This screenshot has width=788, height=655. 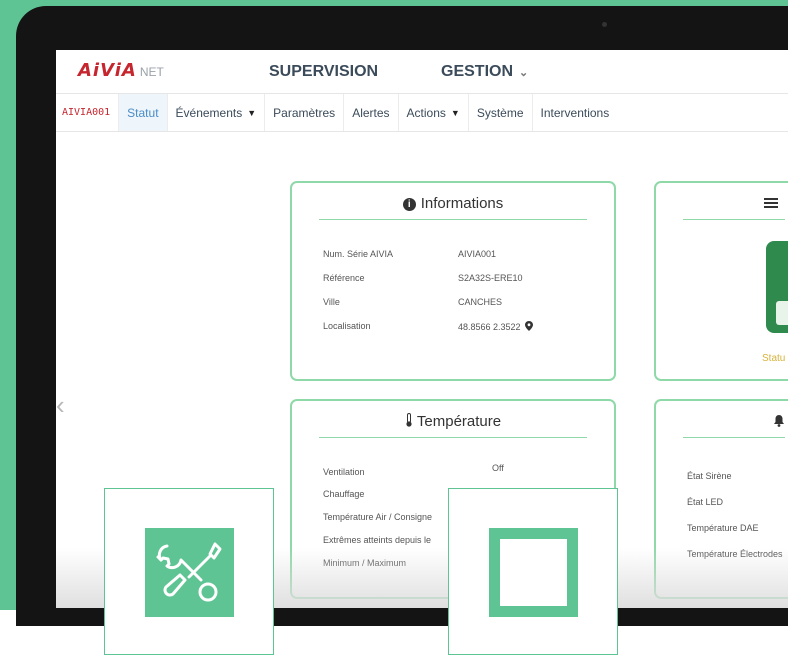 What do you see at coordinates (365, 563) in the screenshot?
I see `temp-label: Minimum / Maximum` at bounding box center [365, 563].